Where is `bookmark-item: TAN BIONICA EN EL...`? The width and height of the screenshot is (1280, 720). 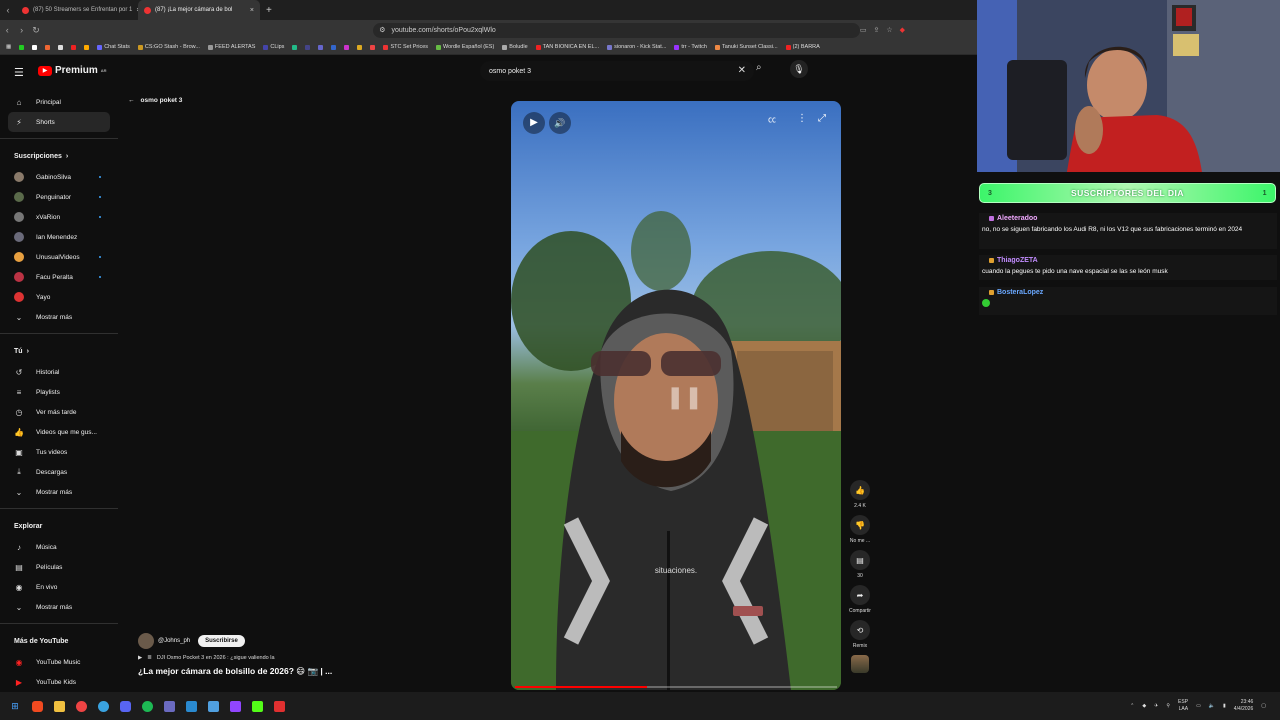 bookmark-item: TAN BIONICA EN EL... is located at coordinates (567, 47).